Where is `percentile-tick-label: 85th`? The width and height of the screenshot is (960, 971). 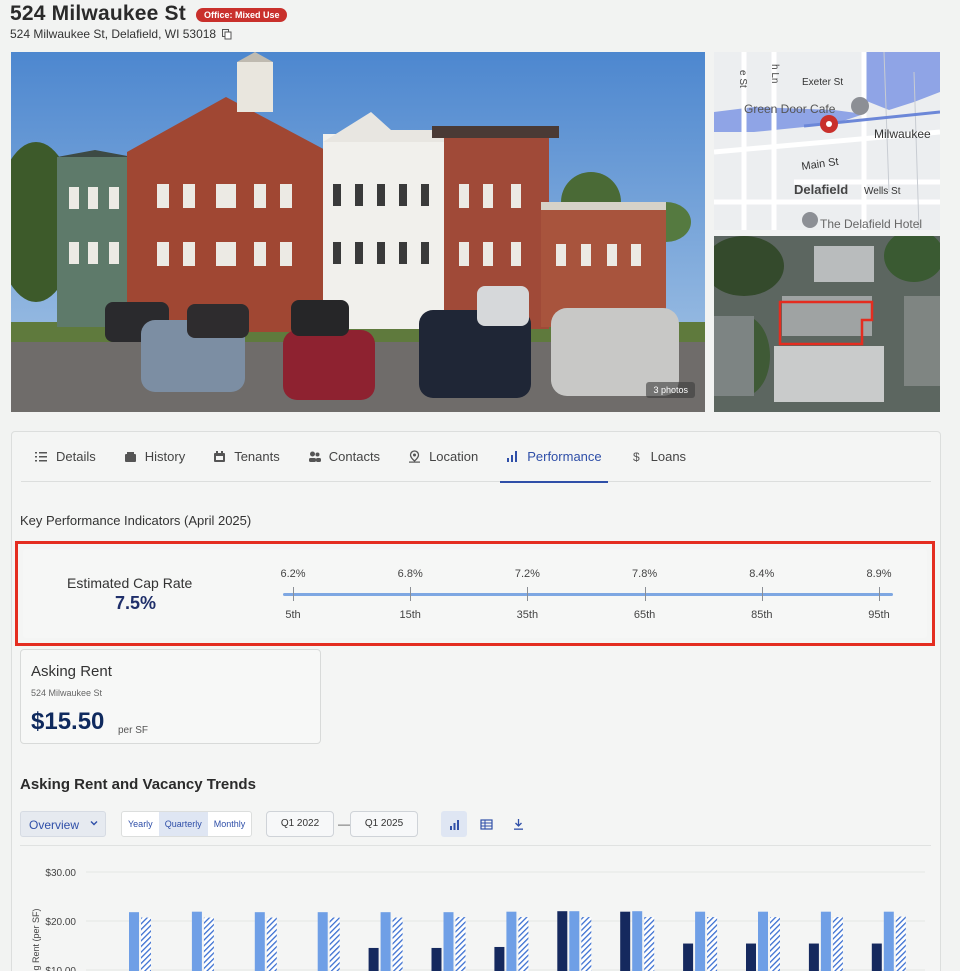
percentile-tick-label: 85th is located at coordinates (762, 615).